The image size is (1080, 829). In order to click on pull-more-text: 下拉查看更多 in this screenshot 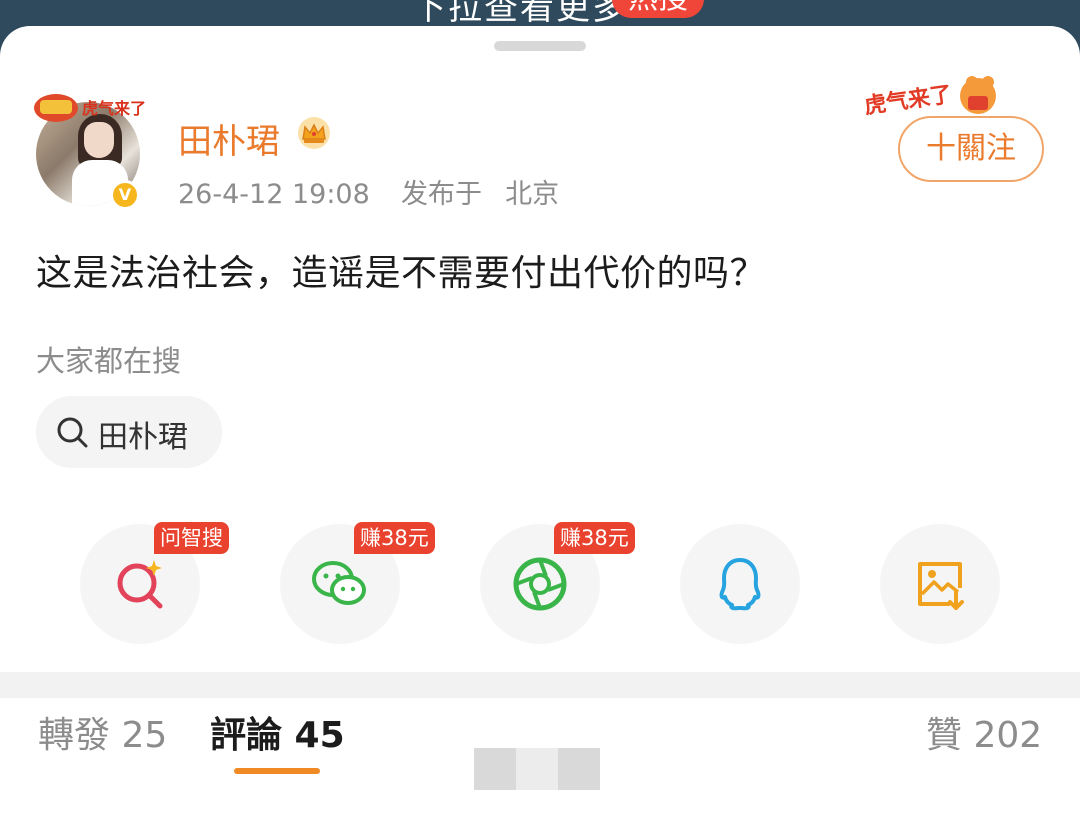, I will do `click(520, 14)`.